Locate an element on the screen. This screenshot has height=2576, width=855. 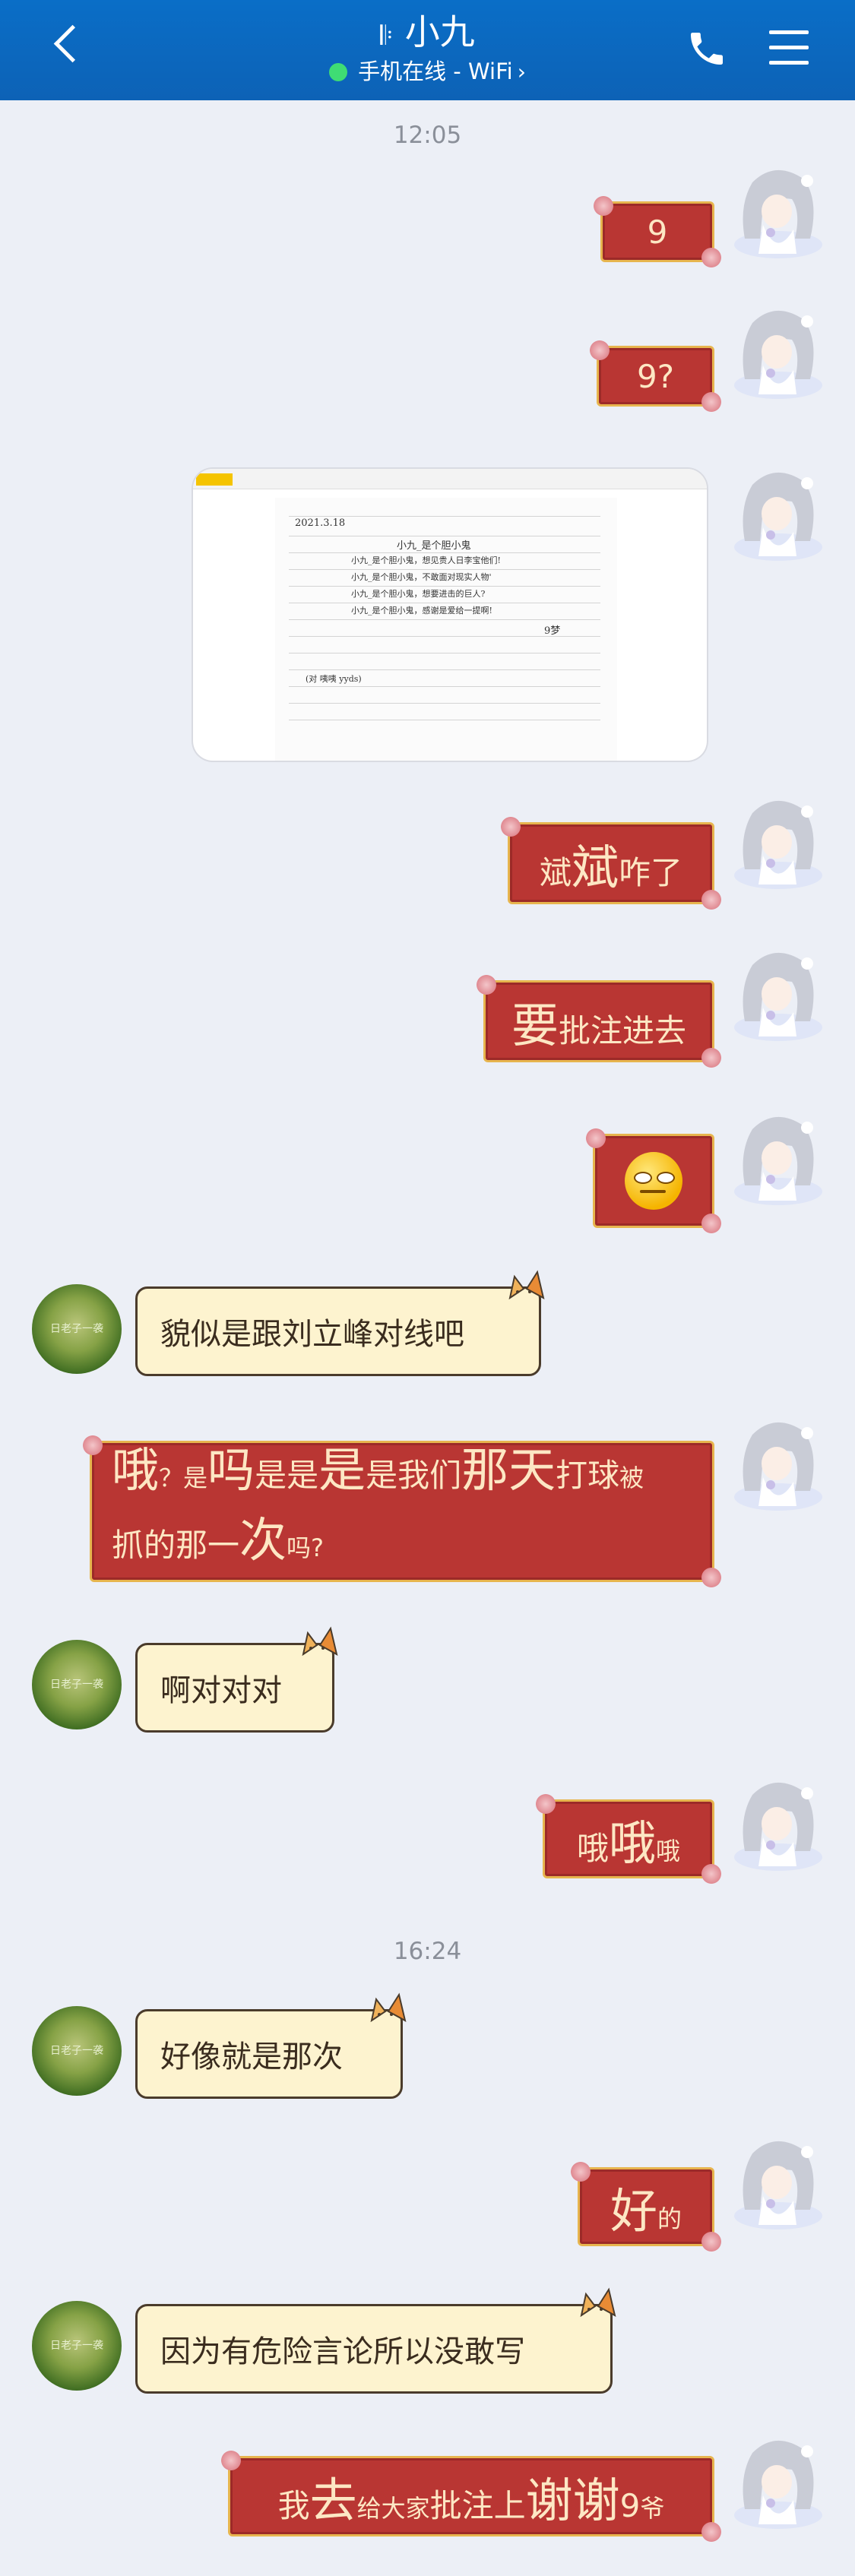
message-text: 爷 is located at coordinates (652, 2508).